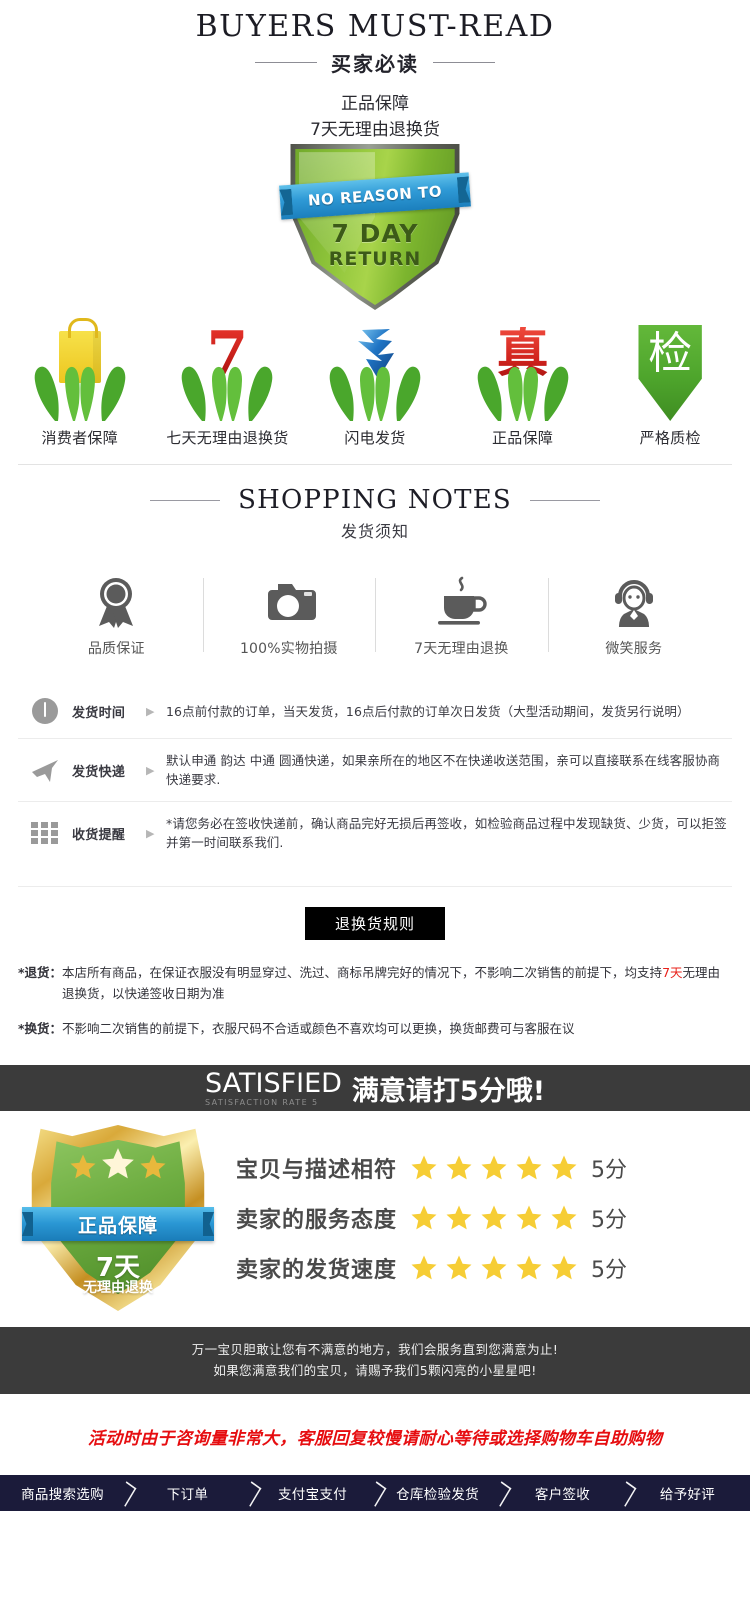 Image resolution: width=750 pixels, height=1602 pixels. I want to click on coffee-cup-icon, so click(461, 602).